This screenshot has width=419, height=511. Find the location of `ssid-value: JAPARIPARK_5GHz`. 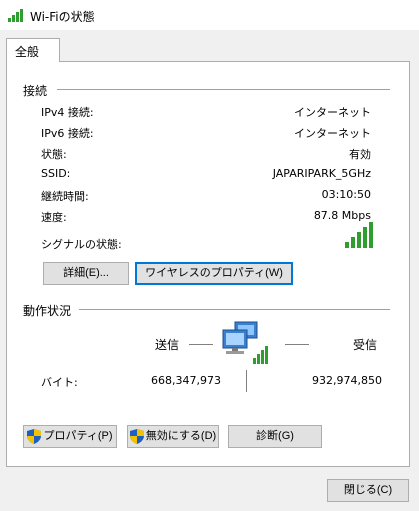

ssid-value: JAPARIPARK_5GHz is located at coordinates (321, 173).